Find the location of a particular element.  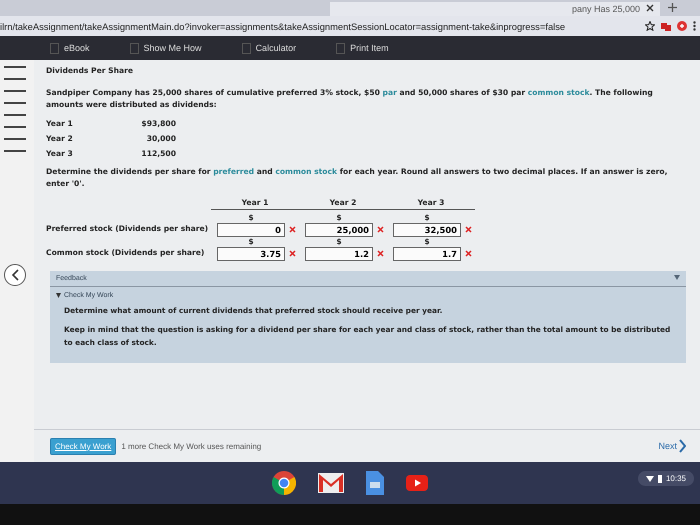

chevron-right-icon is located at coordinates (682, 446).